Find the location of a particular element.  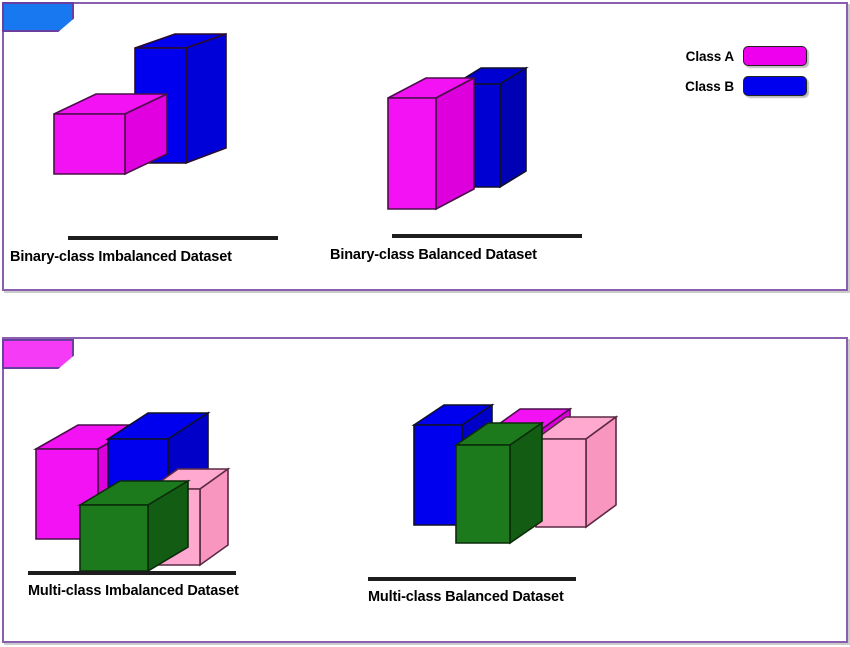

bar-group-multi-imbalanced is located at coordinates (160, 492).